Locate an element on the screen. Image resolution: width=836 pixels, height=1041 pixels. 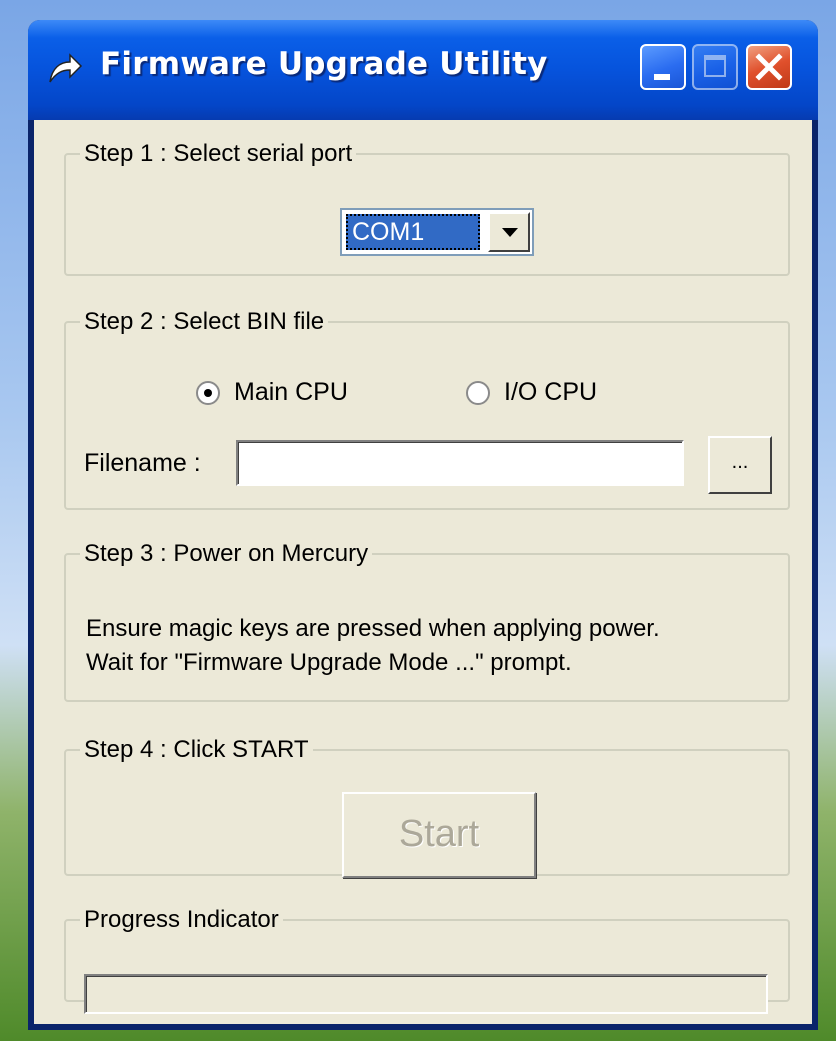
filename-input is located at coordinates (460, 463).